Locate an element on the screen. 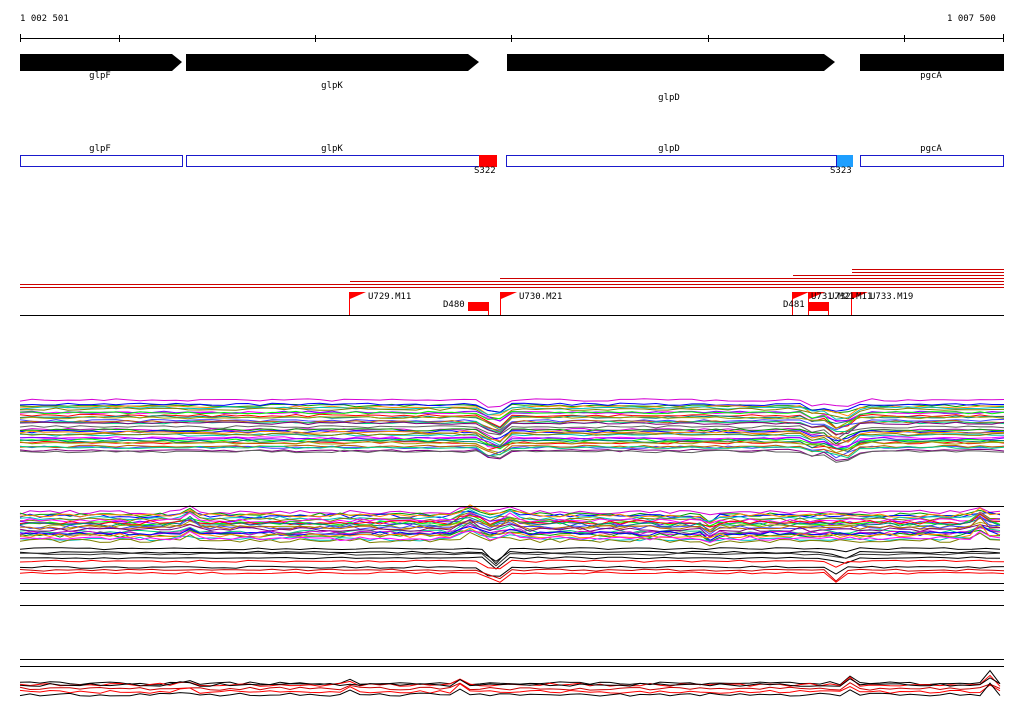 Image resolution: width=1024 pixels, height=714 pixels. feature-label-U732: U732.M11 is located at coordinates (851, 297).